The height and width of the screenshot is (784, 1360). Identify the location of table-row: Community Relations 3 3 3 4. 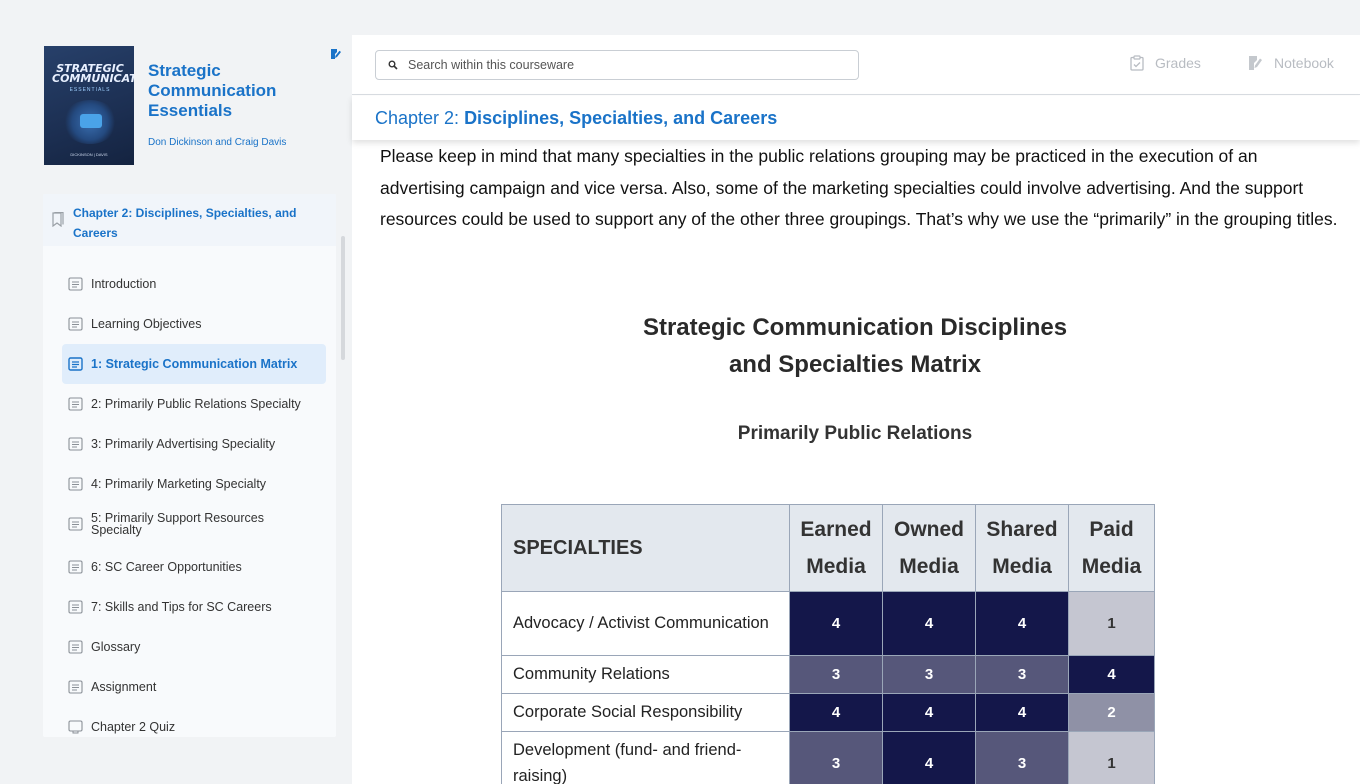
(828, 674).